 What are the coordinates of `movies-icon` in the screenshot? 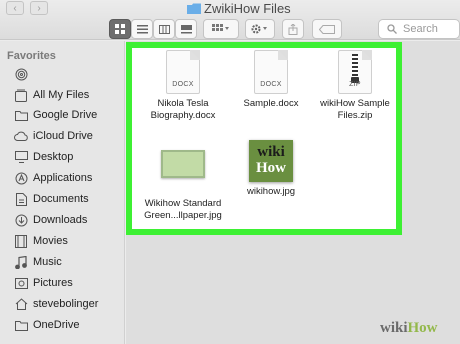 It's located at (21, 241).